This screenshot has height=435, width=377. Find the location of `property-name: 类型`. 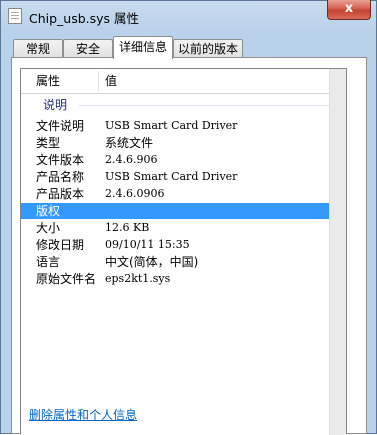

property-name: 类型 is located at coordinates (48, 143).